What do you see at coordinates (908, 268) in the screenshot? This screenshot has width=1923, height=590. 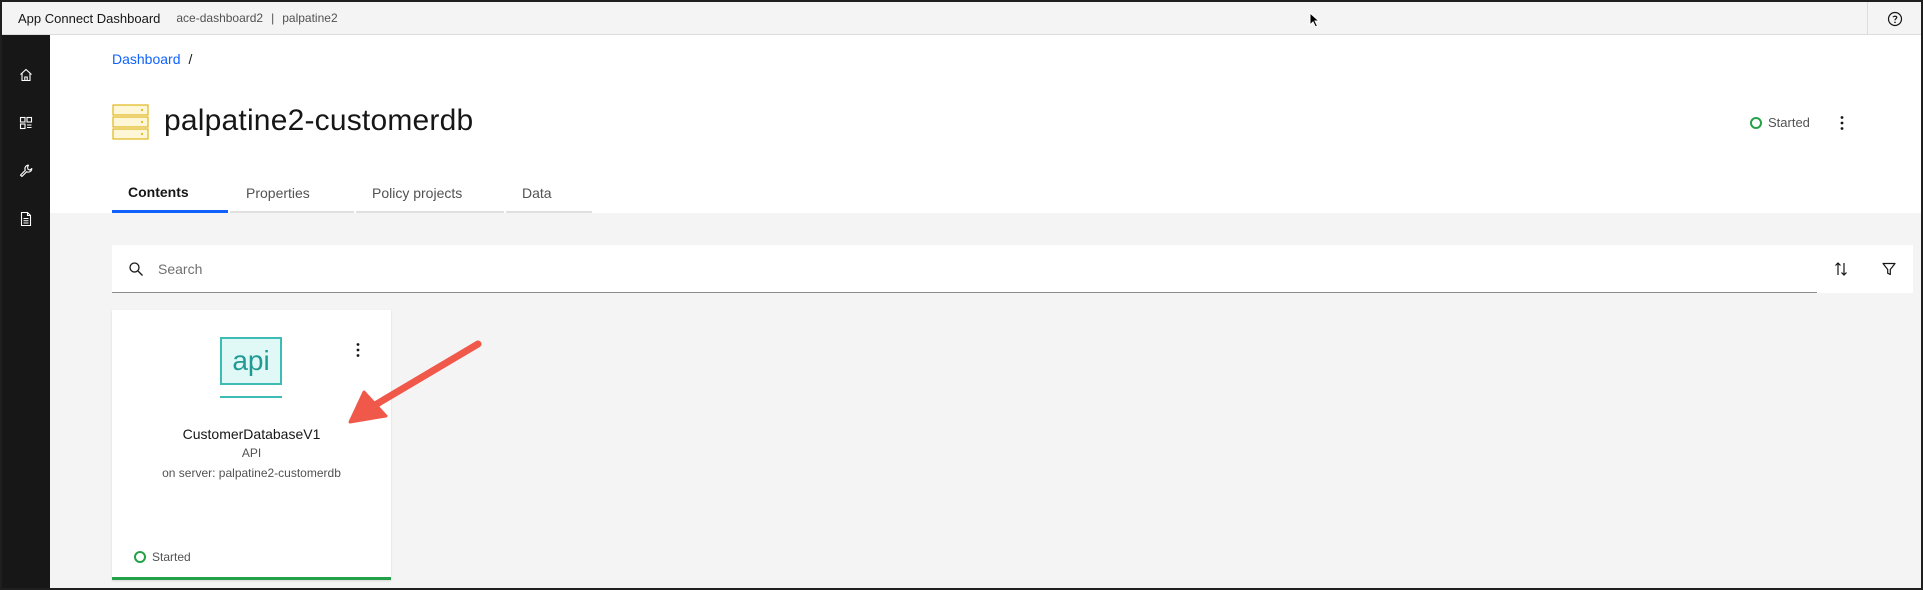 I see `search-input` at bounding box center [908, 268].